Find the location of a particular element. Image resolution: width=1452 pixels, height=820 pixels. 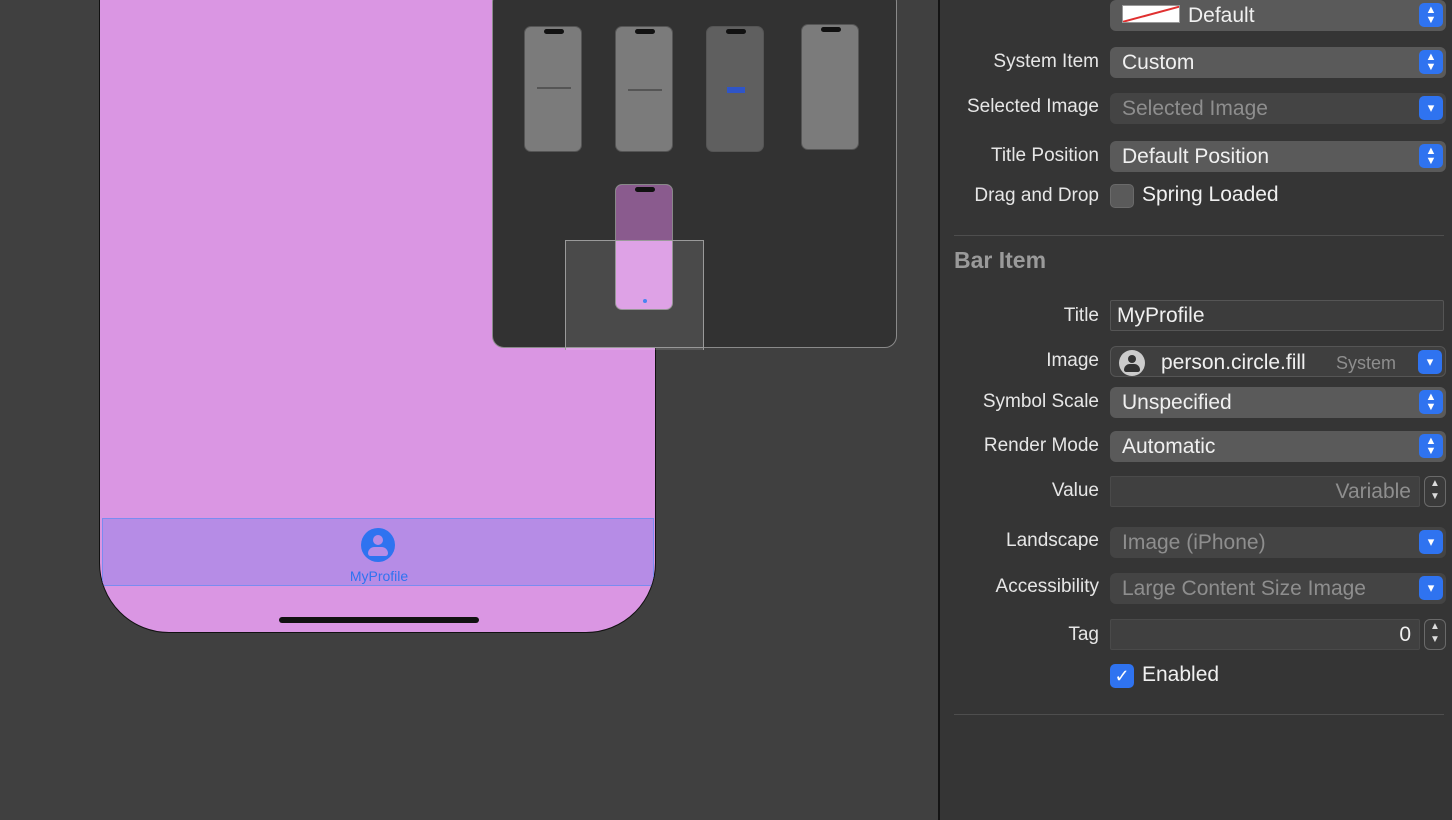

symbol-scale-label: Symbol Scale is located at coordinates (1040, 401).